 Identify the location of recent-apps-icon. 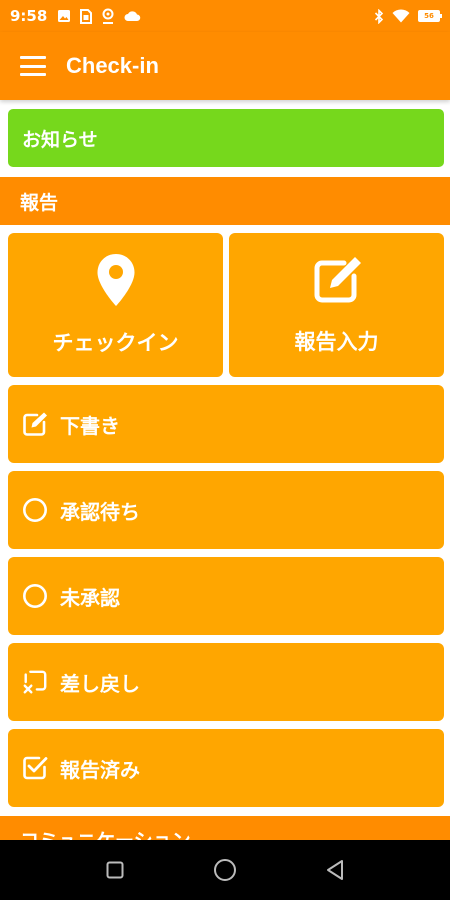
(115, 870).